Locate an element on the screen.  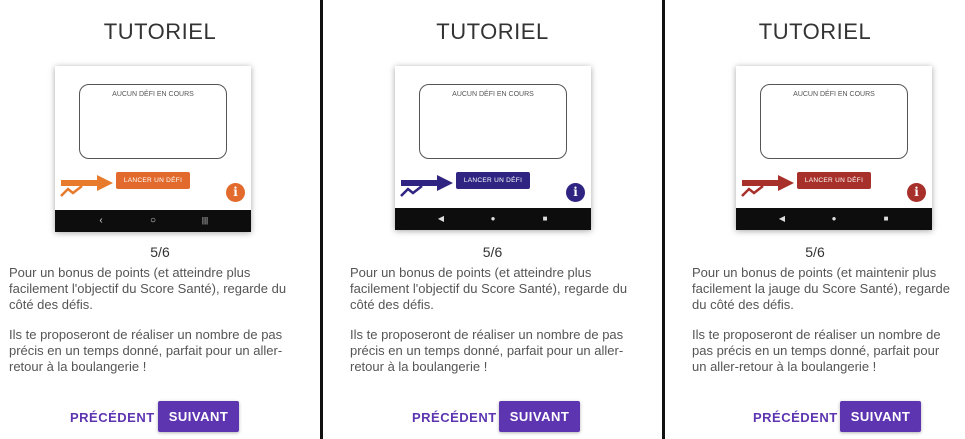
back-icon: ‹ is located at coordinates (101, 221).